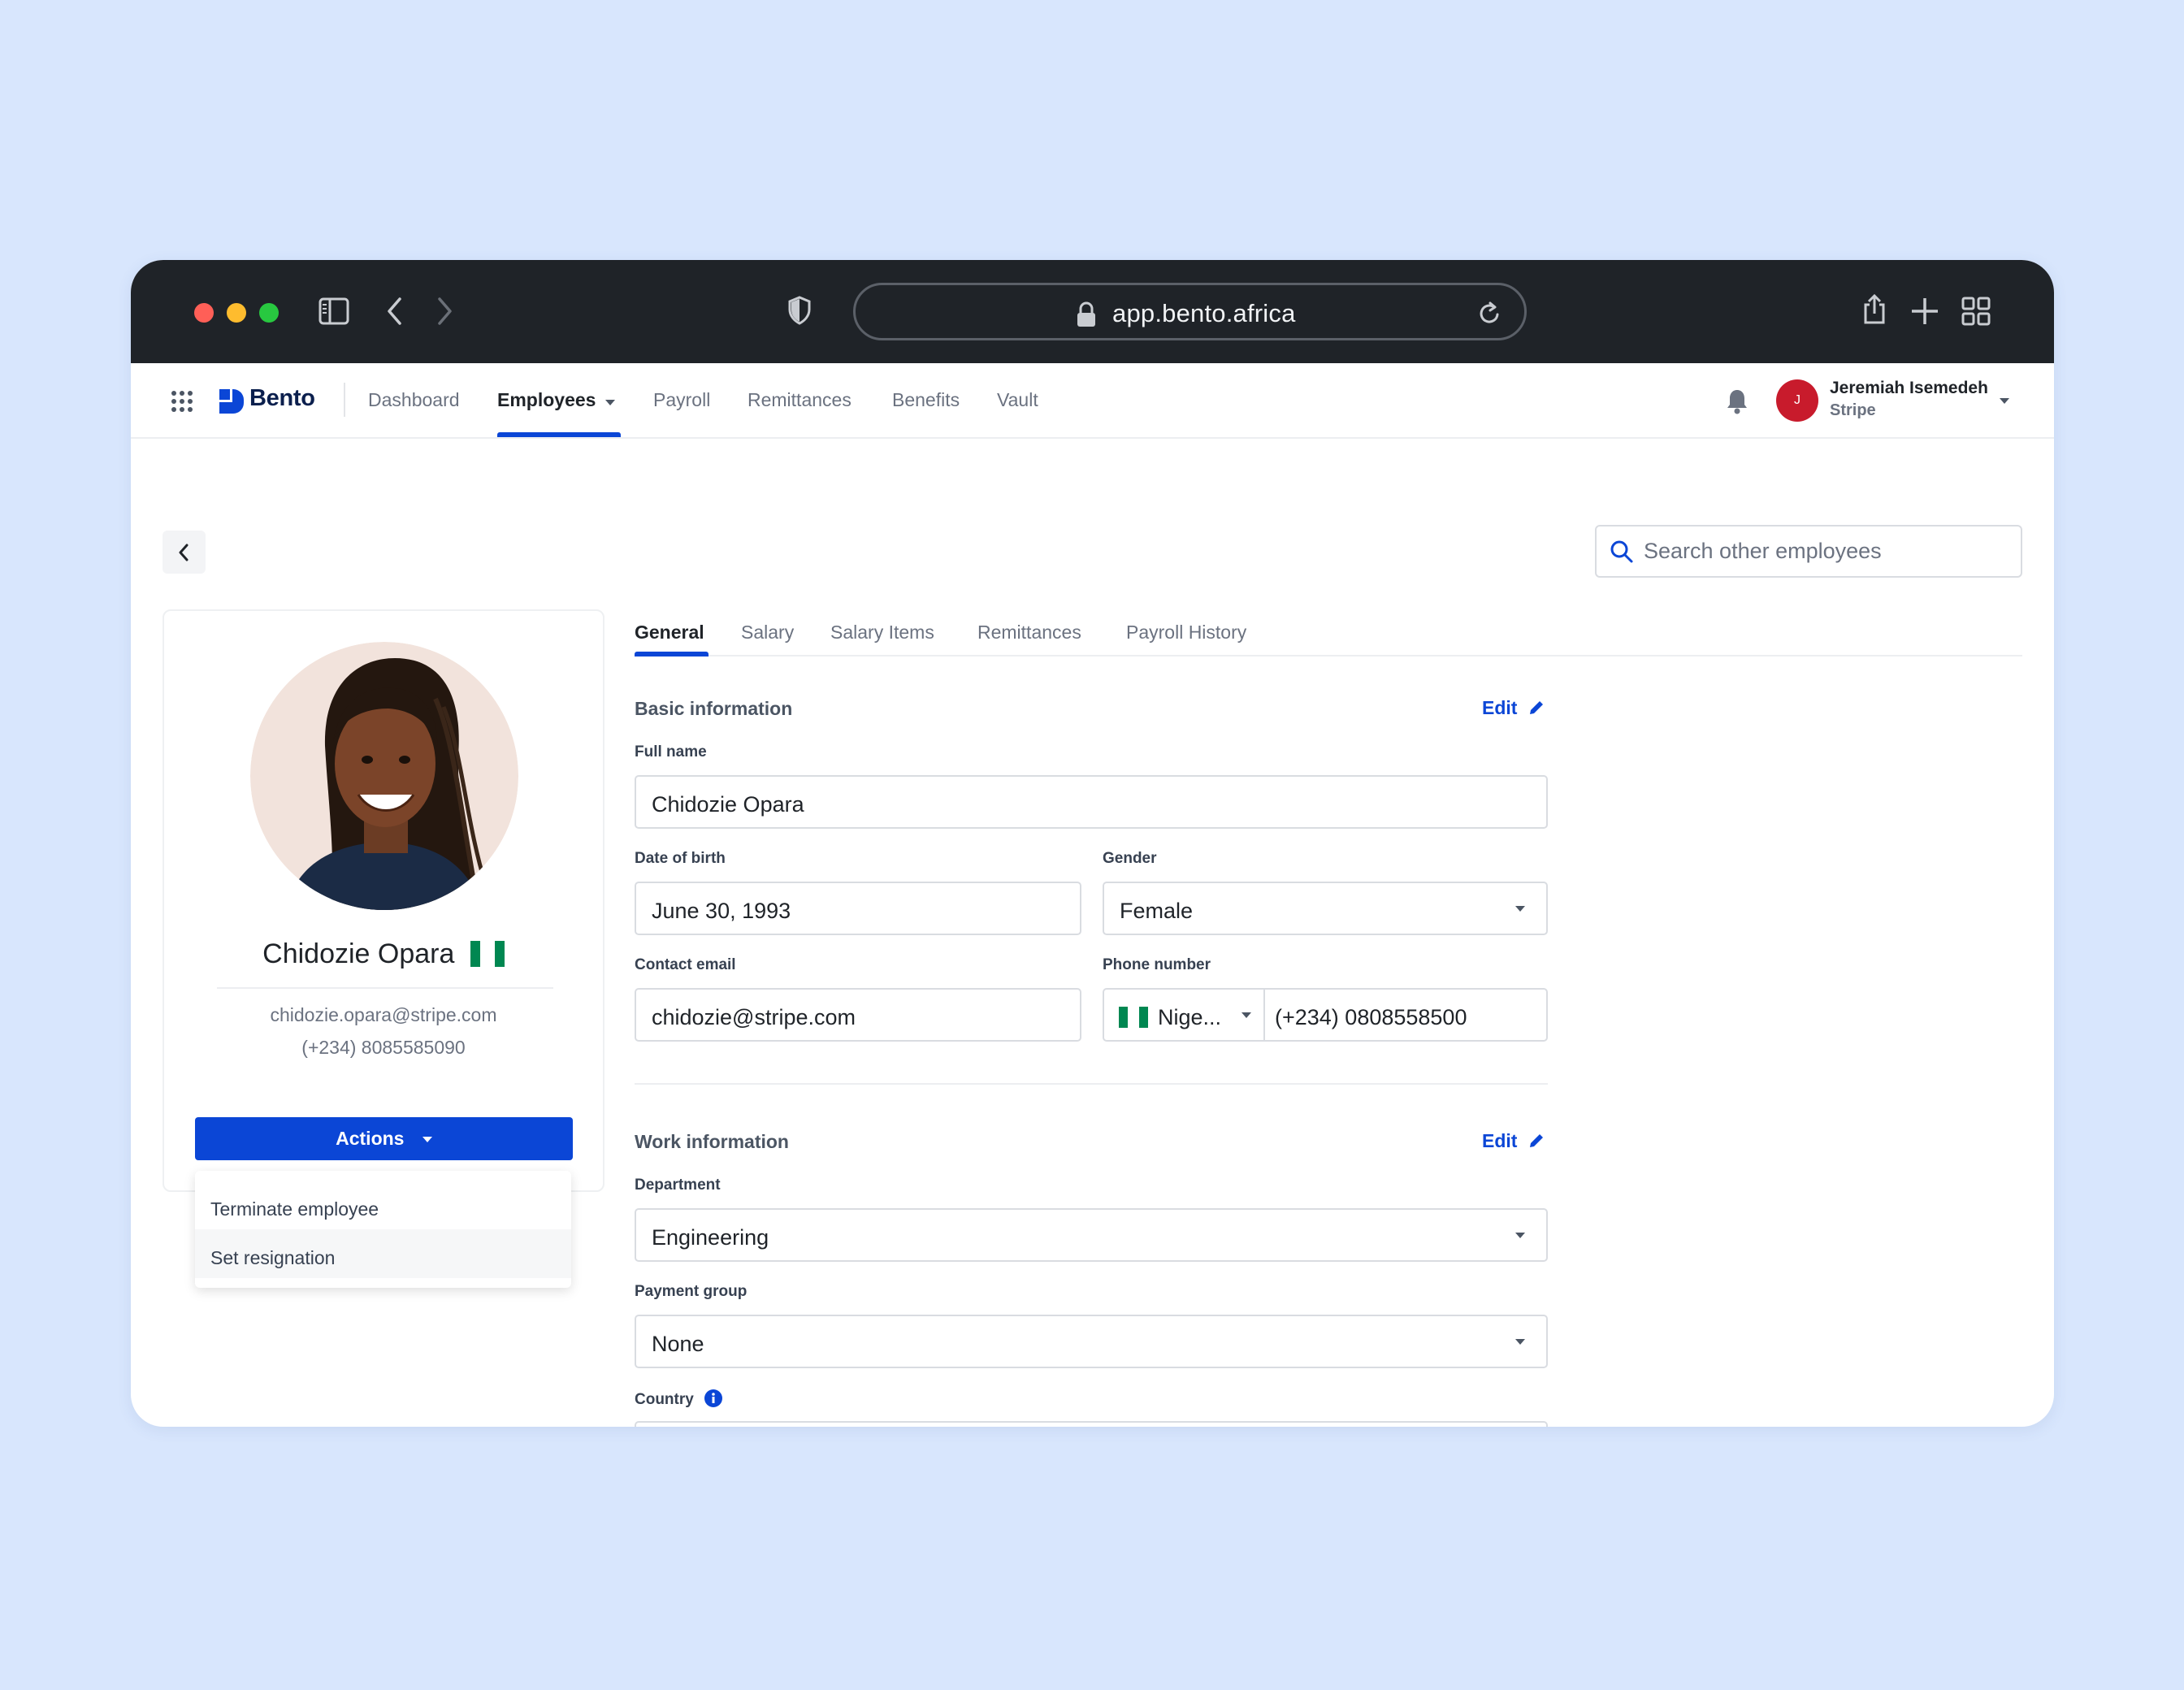 This screenshot has height=1690, width=2184. Describe the element at coordinates (1622, 551) in the screenshot. I see `search-icon` at that location.